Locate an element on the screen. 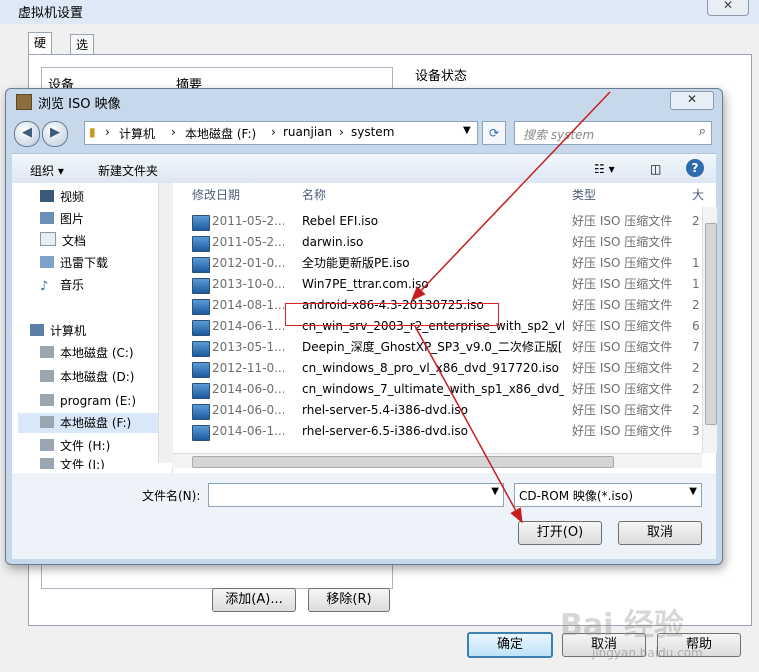 This screenshot has height=672, width=759. arrow-to-open is located at coordinates (468, 424).